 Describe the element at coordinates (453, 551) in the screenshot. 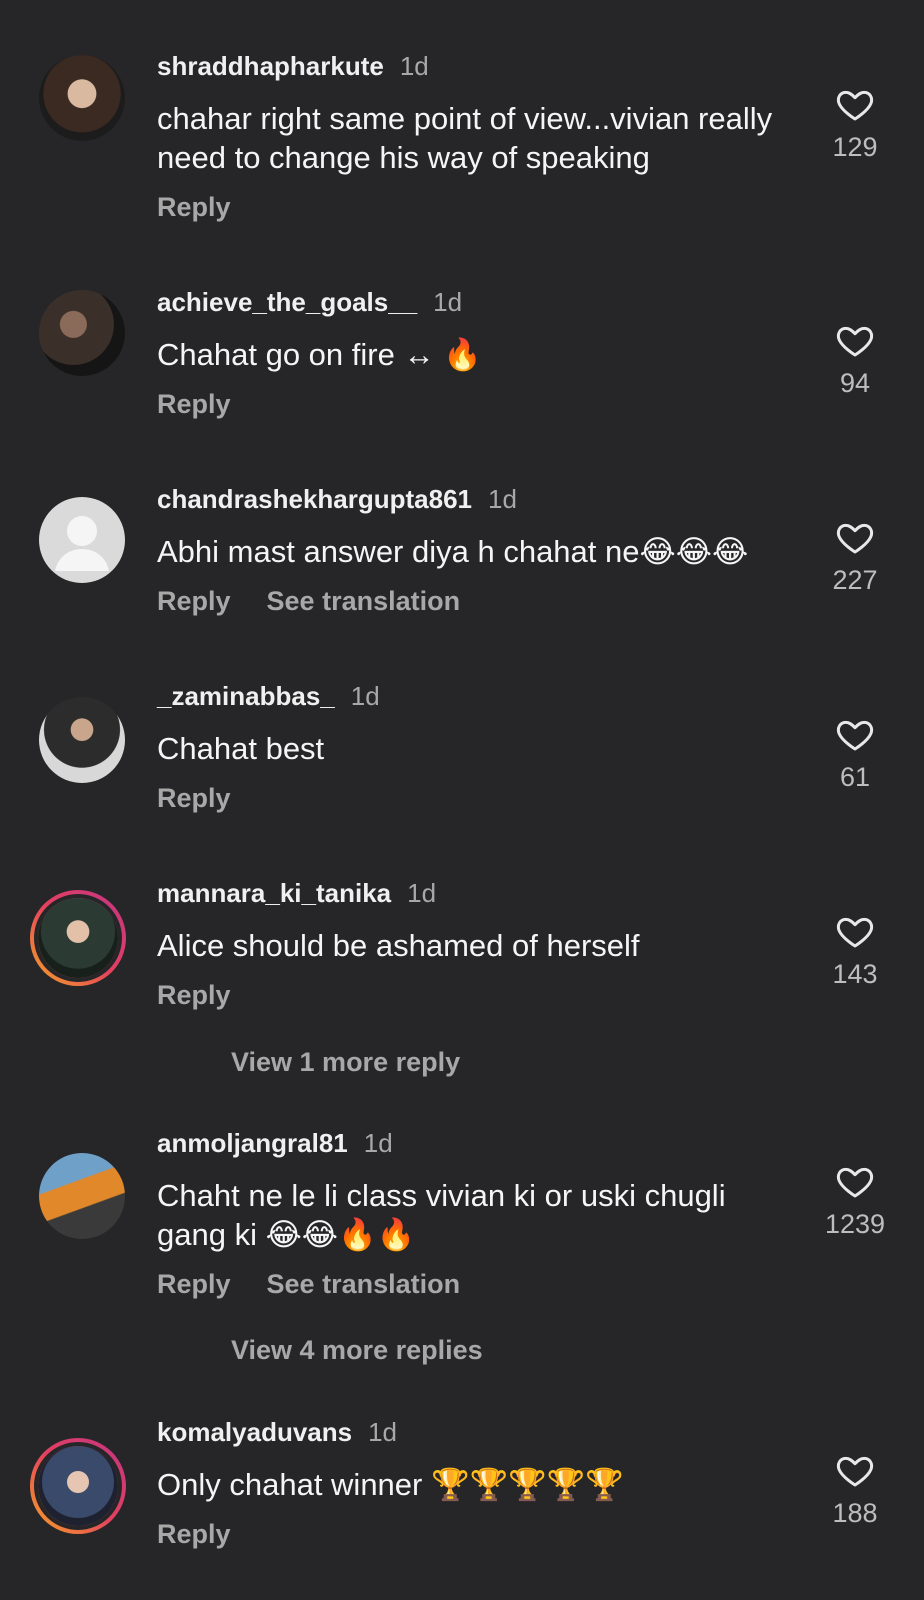

I see `comment-text: Abhi mast answer diya h chahat ne😂😂😂` at that location.